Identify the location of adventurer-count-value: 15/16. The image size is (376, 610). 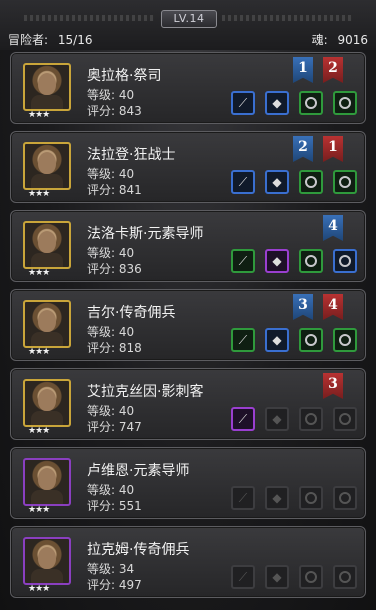
(75, 40).